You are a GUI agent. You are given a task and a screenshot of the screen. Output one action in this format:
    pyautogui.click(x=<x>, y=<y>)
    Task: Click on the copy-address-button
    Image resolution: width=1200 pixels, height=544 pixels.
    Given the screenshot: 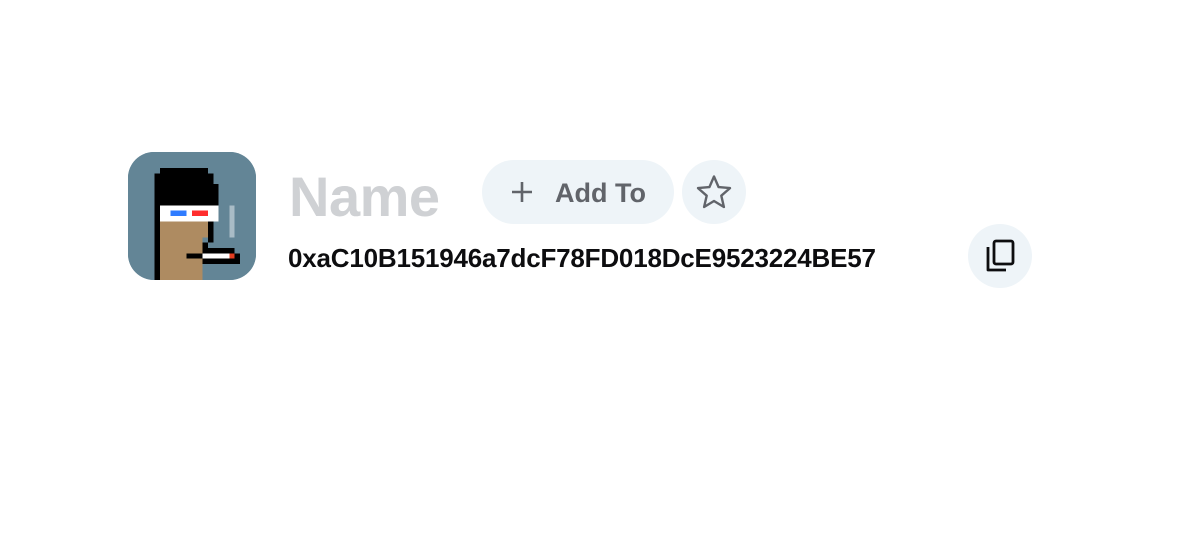 What is the action you would take?
    pyautogui.click(x=1000, y=256)
    